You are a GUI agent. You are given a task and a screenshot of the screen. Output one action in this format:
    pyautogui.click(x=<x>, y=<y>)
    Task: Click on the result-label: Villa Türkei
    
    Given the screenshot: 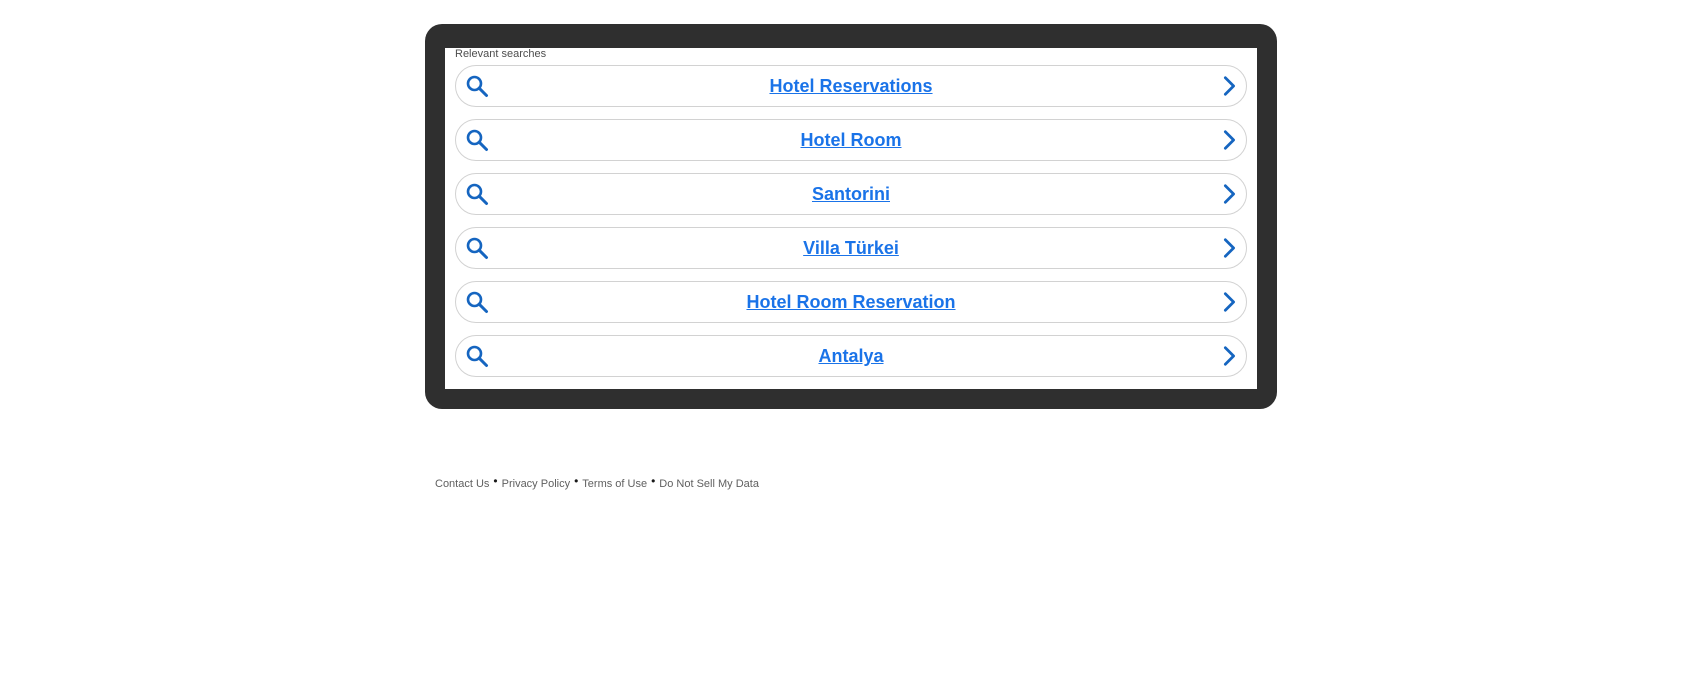 What is the action you would take?
    pyautogui.click(x=851, y=248)
    